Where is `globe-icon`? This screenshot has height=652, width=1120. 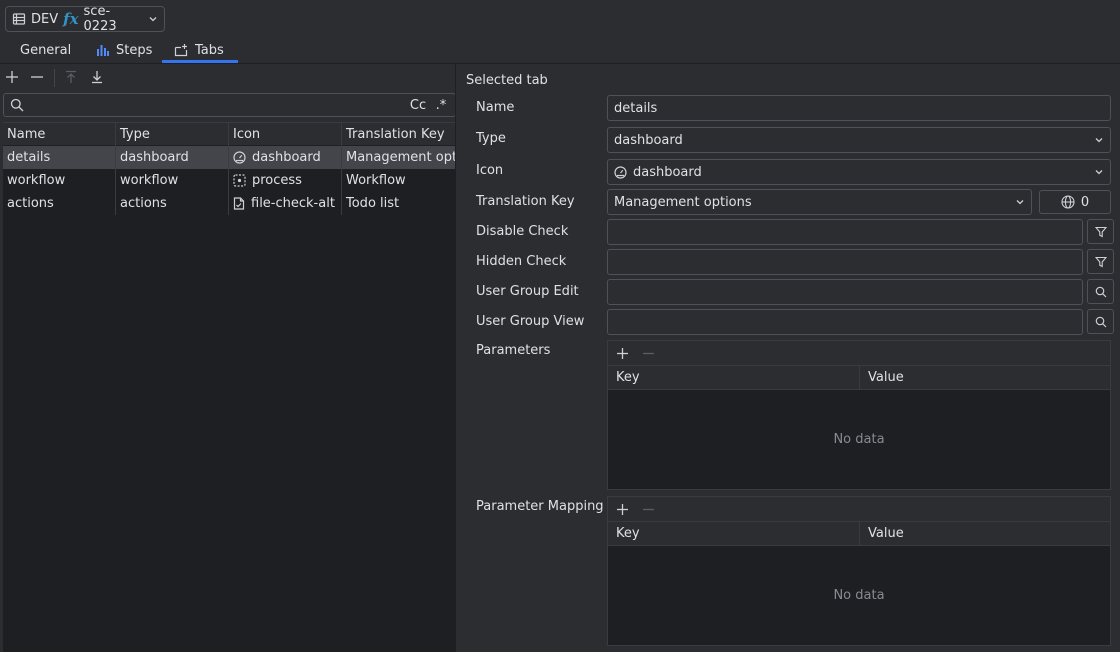 globe-icon is located at coordinates (1068, 202).